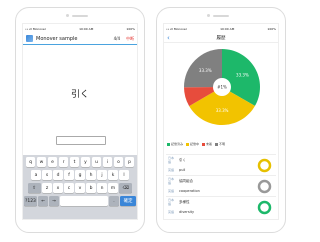  I want to click on key-4: v, so click(80, 188).